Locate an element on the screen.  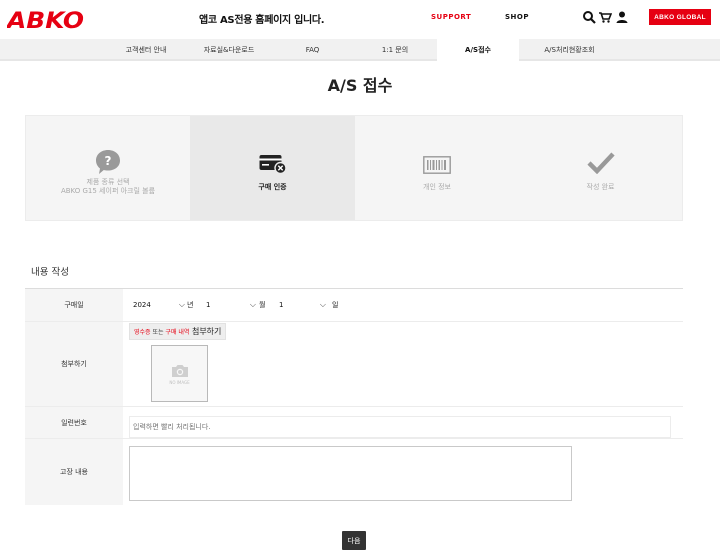
abko-logo: ABKO is located at coordinates (46, 20).